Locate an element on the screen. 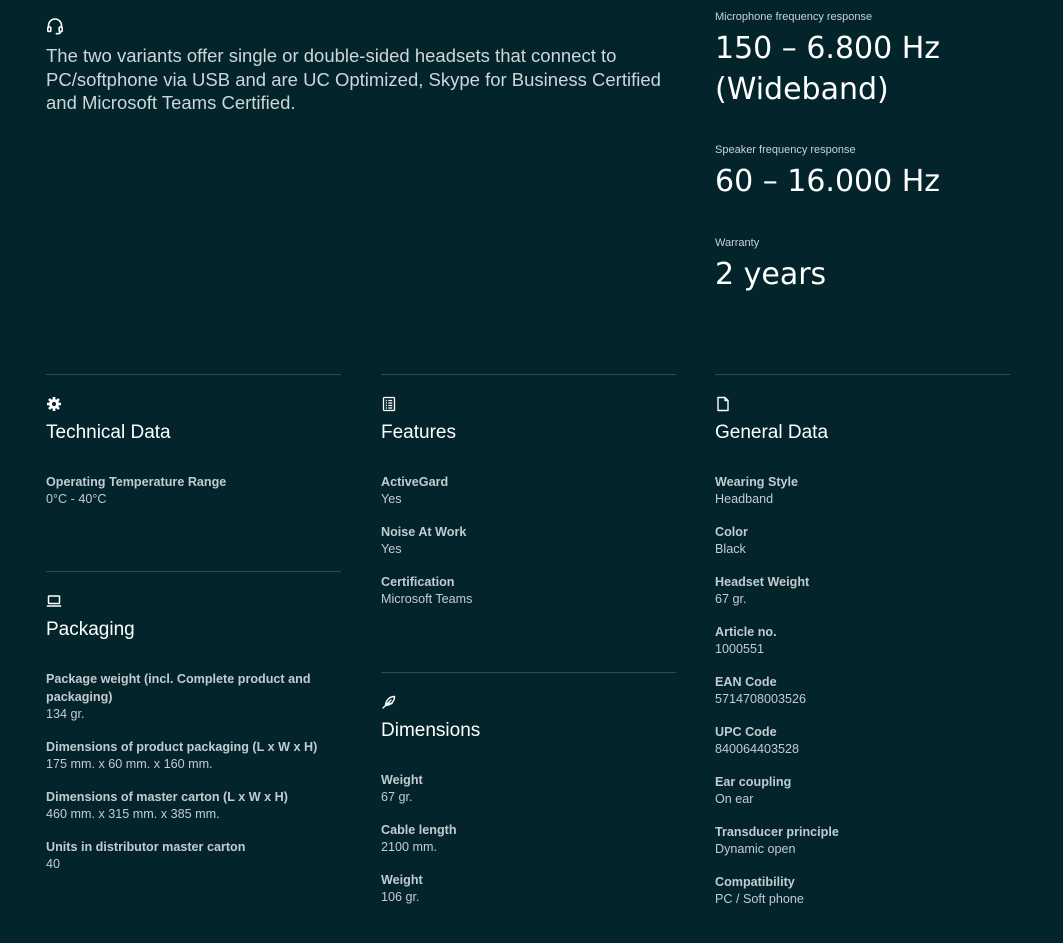 This screenshot has width=1063, height=943. spec-item: Weight 67 gr. is located at coordinates (528, 788).